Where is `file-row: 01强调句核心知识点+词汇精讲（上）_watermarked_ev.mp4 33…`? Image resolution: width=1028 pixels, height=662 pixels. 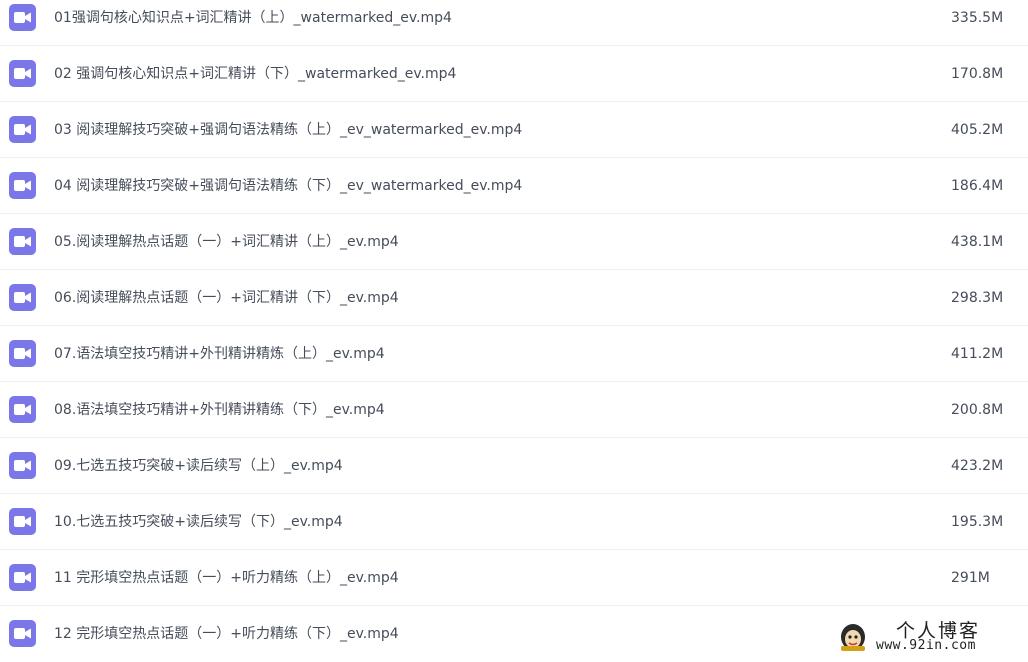 file-row: 01强调句核心知识点+词汇精讲（上）_watermarked_ev.mp4 33… is located at coordinates (514, 23).